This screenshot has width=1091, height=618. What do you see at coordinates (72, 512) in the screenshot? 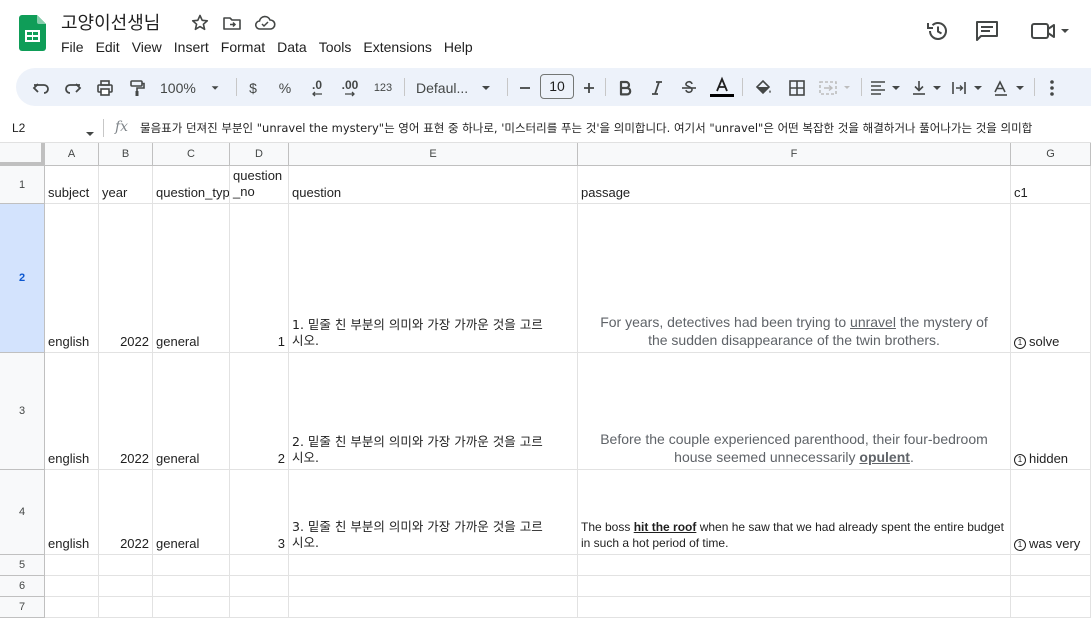
I see `cell-a4: english` at bounding box center [72, 512].